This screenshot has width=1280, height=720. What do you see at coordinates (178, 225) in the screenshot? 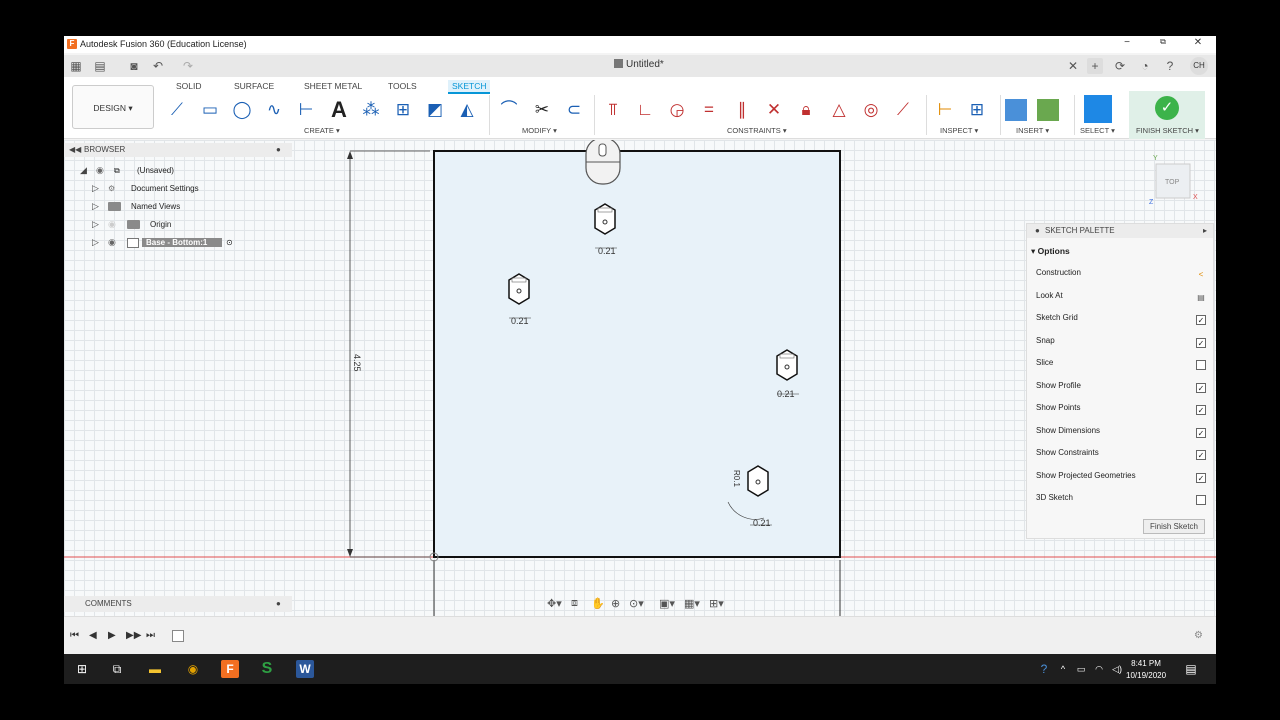
I see `browser-item-origin: ▷ ◉ Origin` at bounding box center [178, 225].